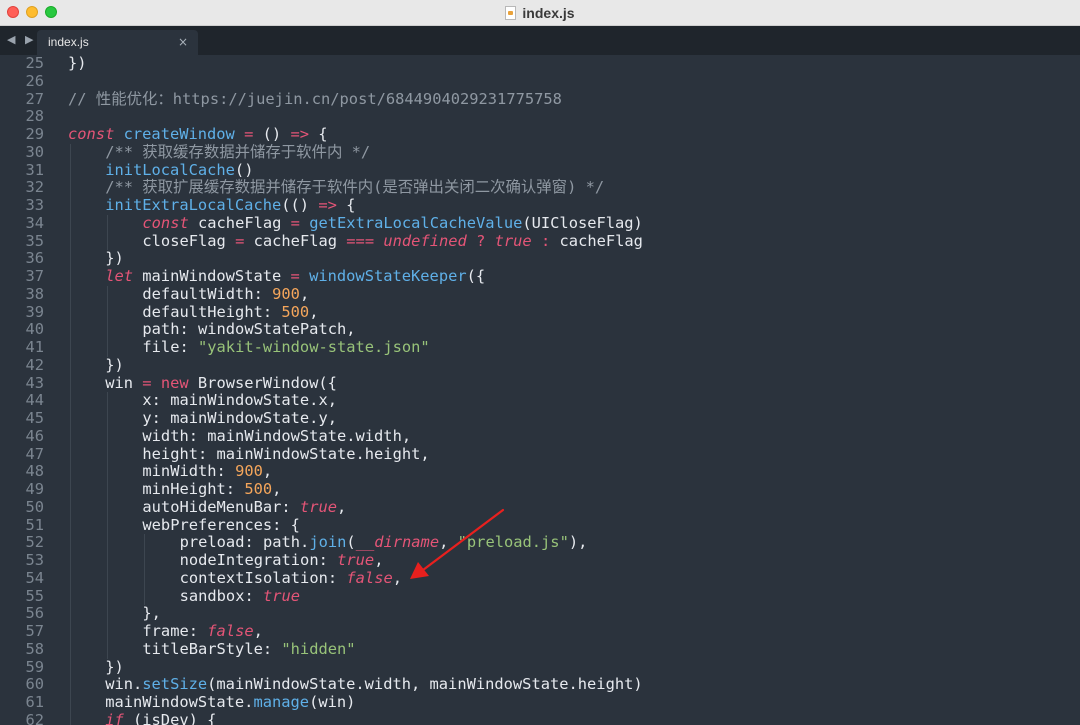 The image size is (1080, 725). I want to click on window-title: index.js, so click(540, 12).